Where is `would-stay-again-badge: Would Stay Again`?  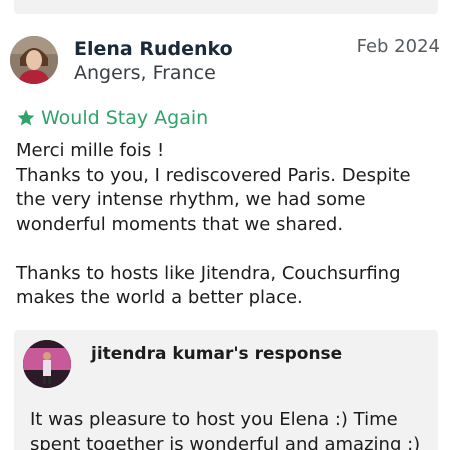 would-stay-again-badge: Would Stay Again is located at coordinates (112, 118).